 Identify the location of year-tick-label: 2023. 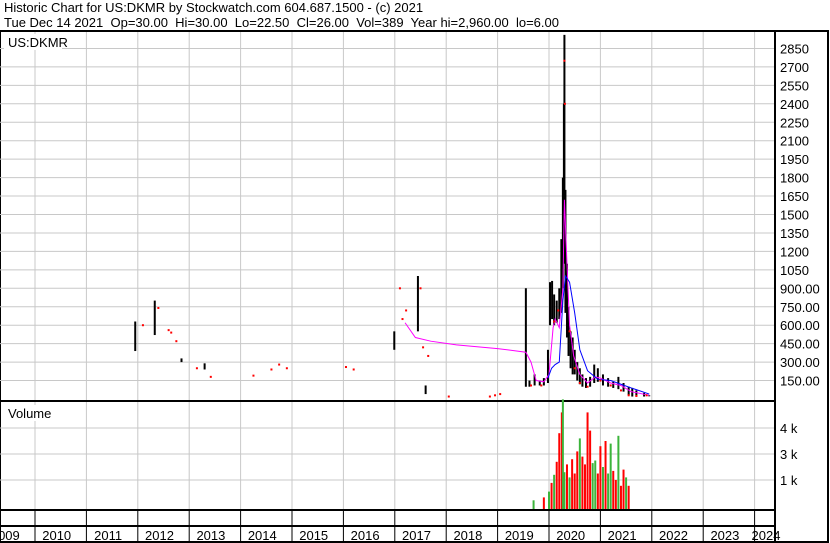
(724, 535).